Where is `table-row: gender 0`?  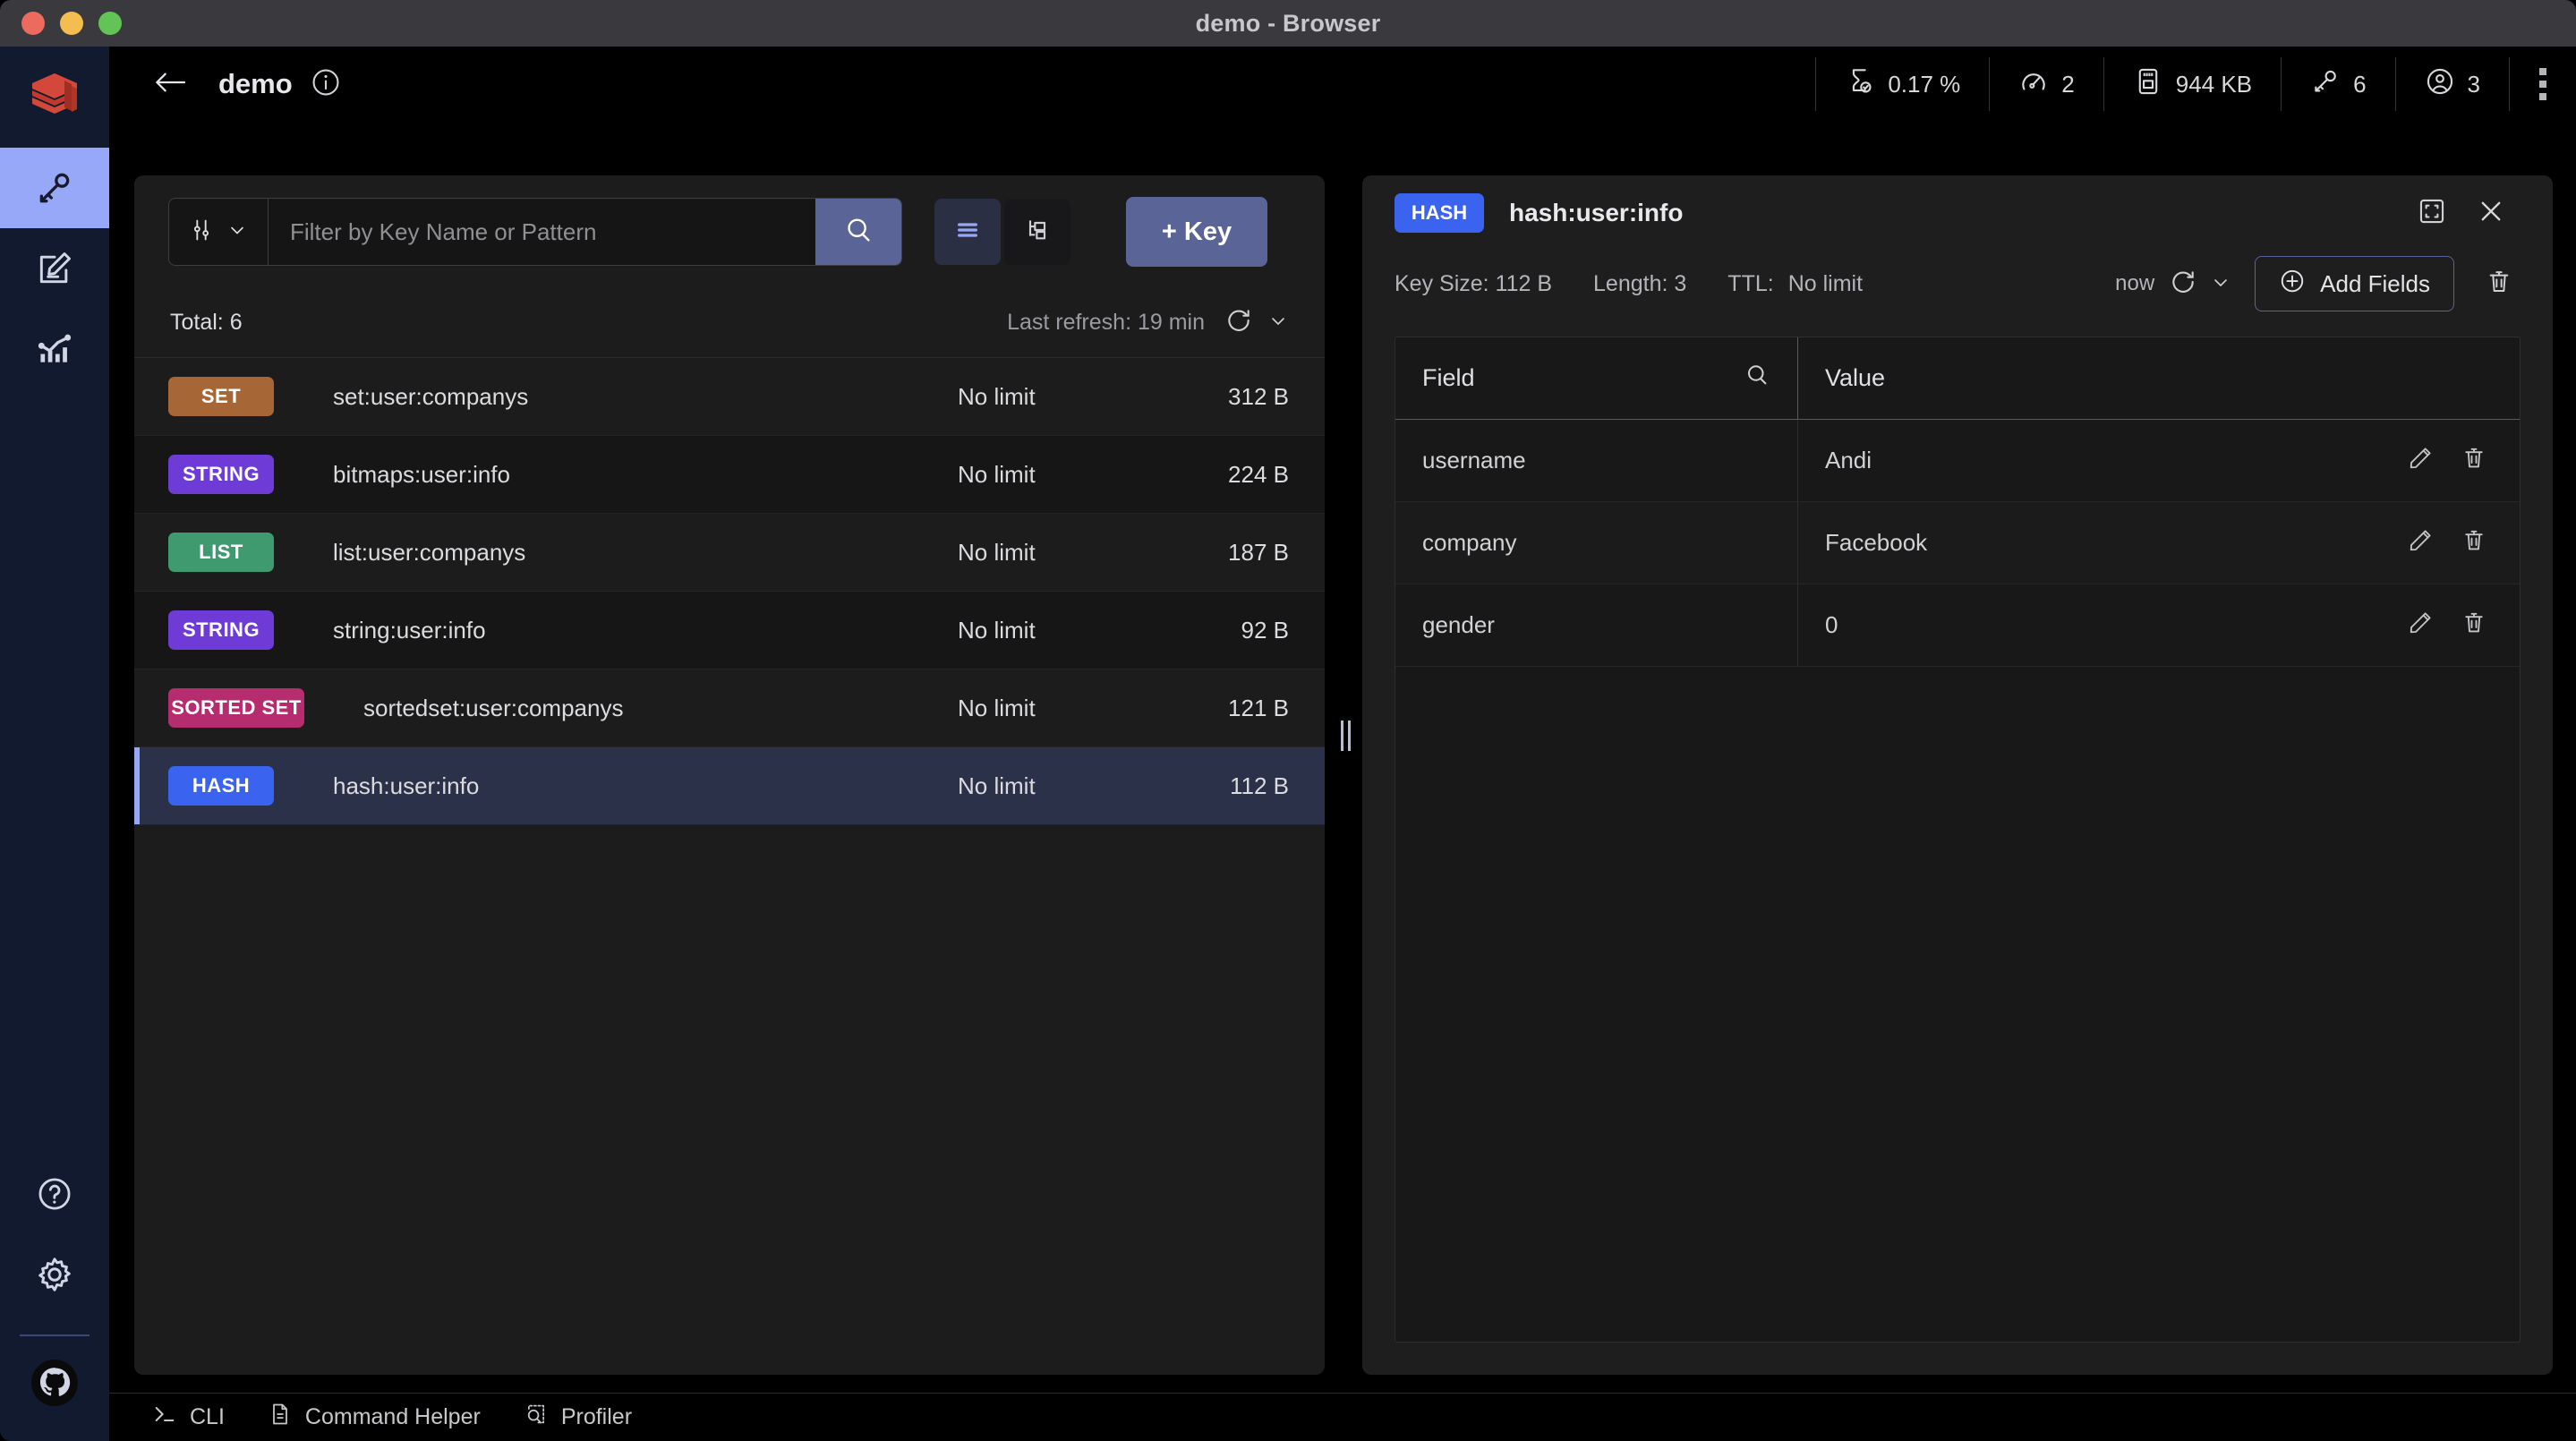
table-row: gender 0 is located at coordinates (1957, 625).